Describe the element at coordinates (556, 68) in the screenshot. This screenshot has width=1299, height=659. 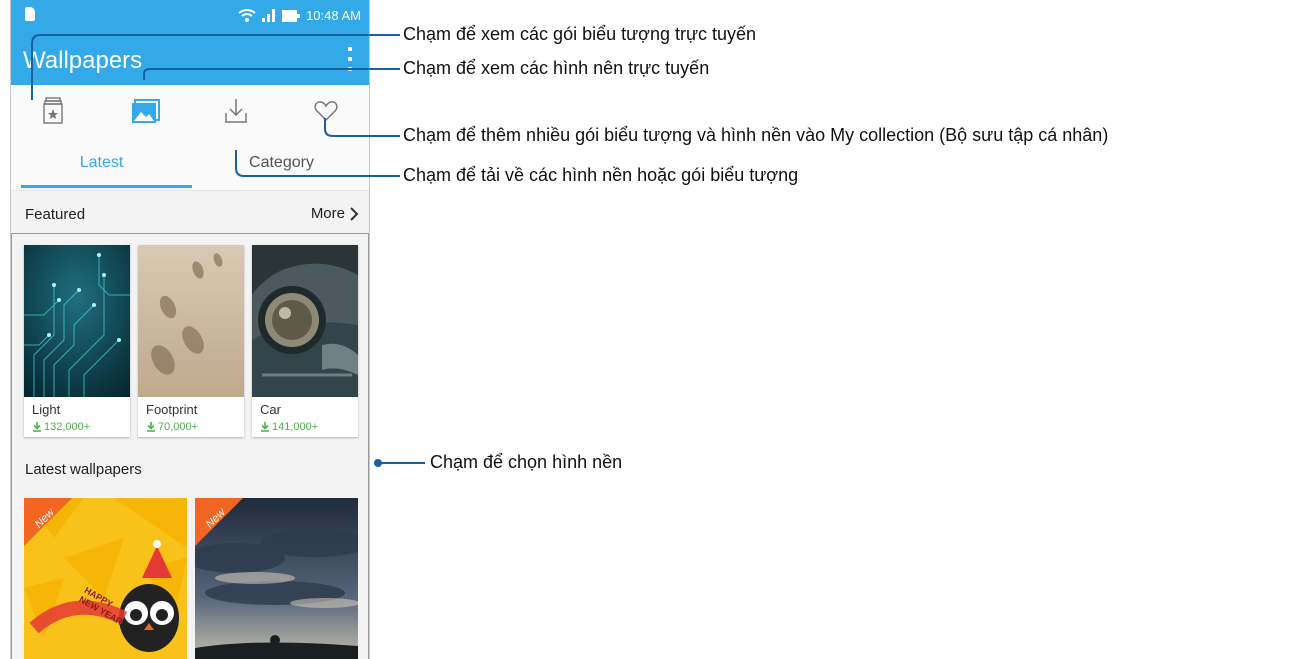
I see `callout-wallpapers: Chạm để xem các hình nên trực tuyến` at that location.